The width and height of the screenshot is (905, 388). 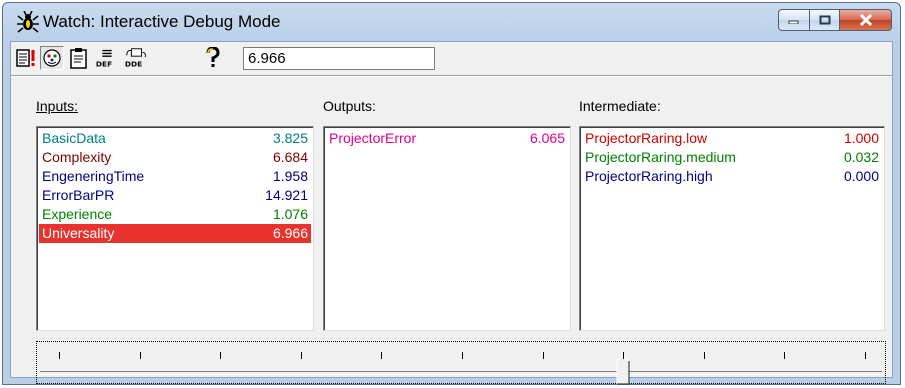 I want to click on def-text: DEF, so click(x=104, y=63).